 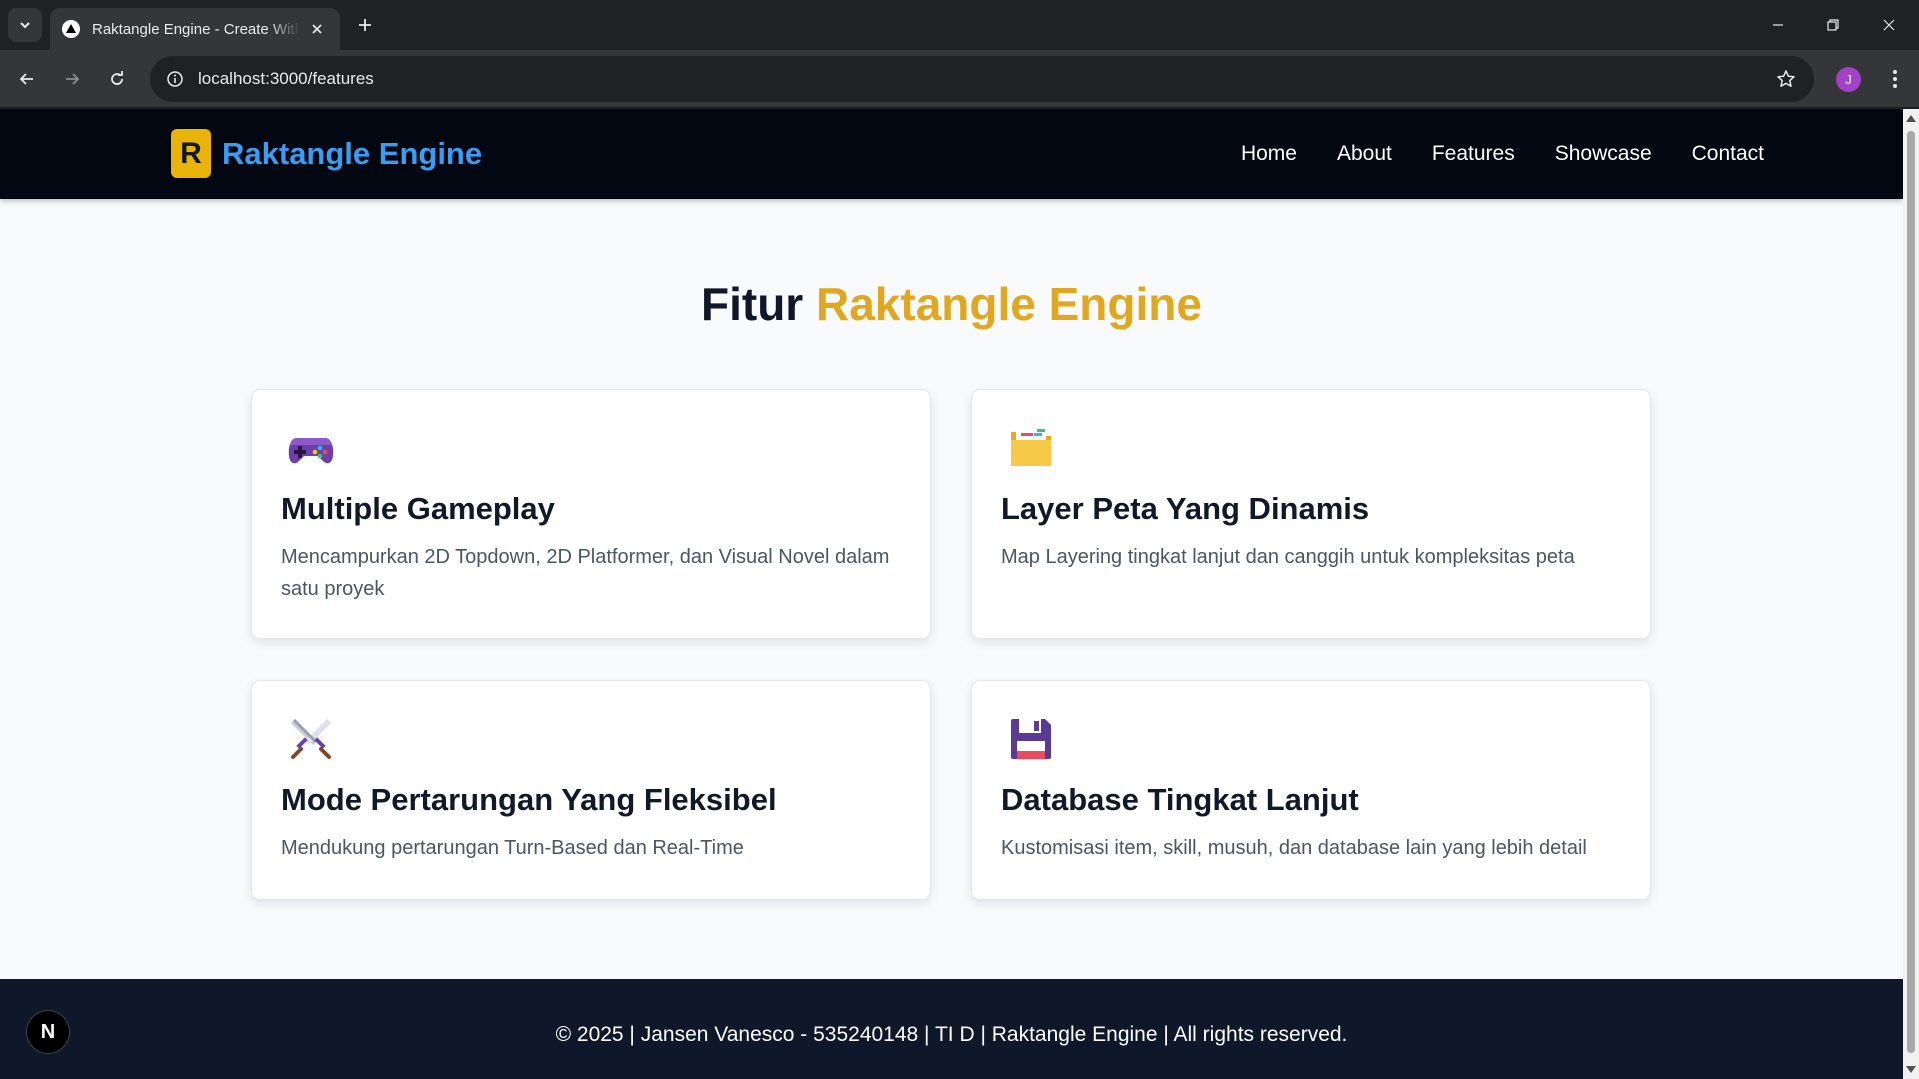 What do you see at coordinates (752, 304) in the screenshot?
I see `page-title-main: Fitur` at bounding box center [752, 304].